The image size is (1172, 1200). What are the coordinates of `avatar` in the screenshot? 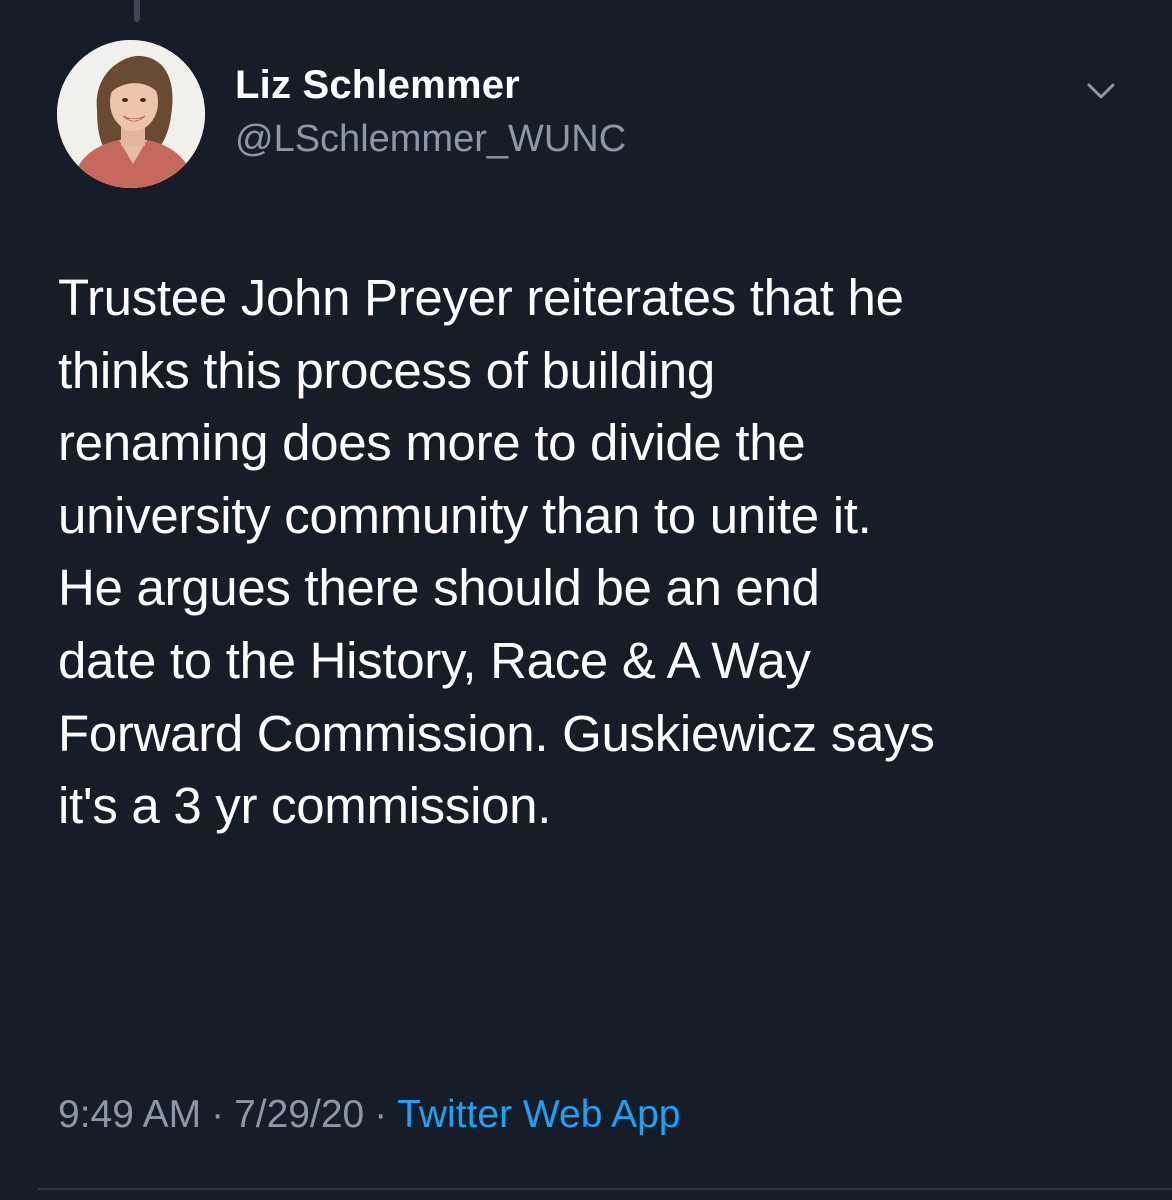 It's located at (131, 114).